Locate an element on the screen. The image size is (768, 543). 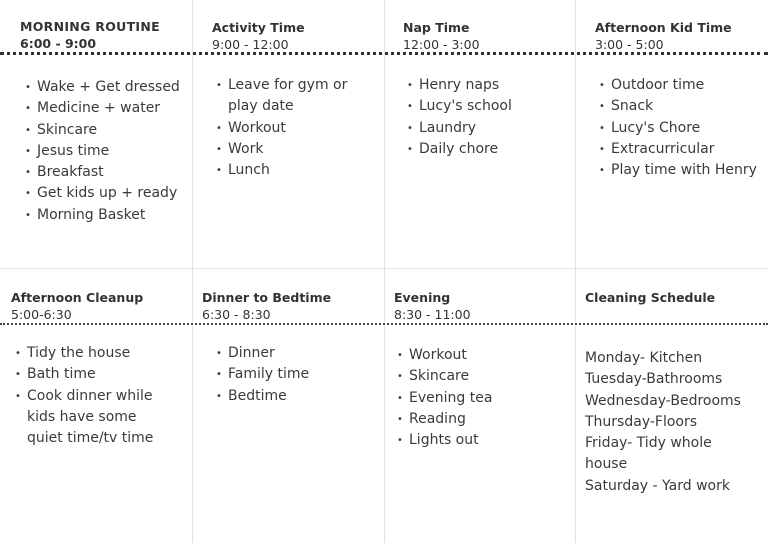
schedule-line: Saturday - Yard work is located at coordinates (657, 485).